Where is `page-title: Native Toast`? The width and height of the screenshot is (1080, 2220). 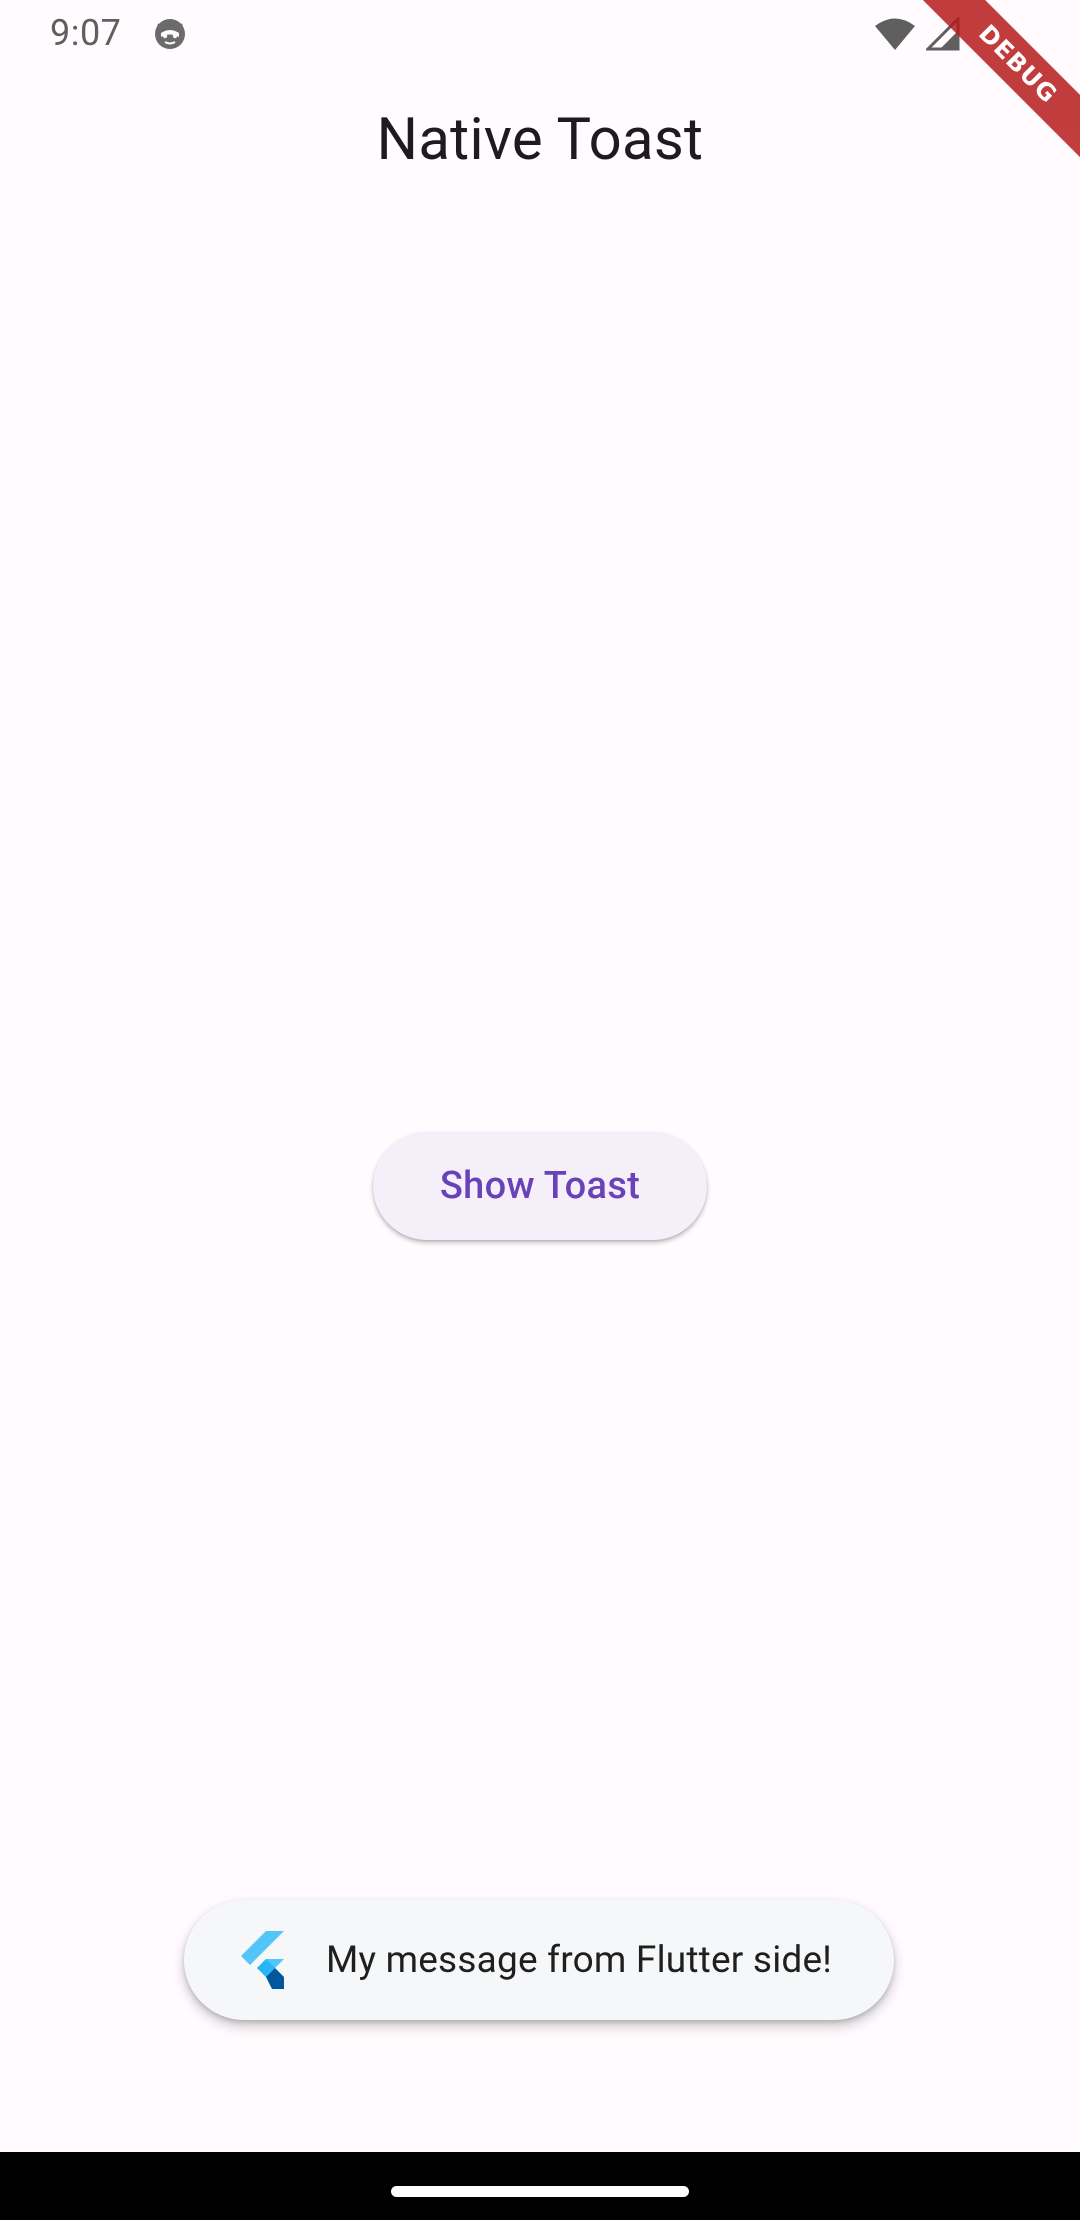
page-title: Native Toast is located at coordinates (540, 140).